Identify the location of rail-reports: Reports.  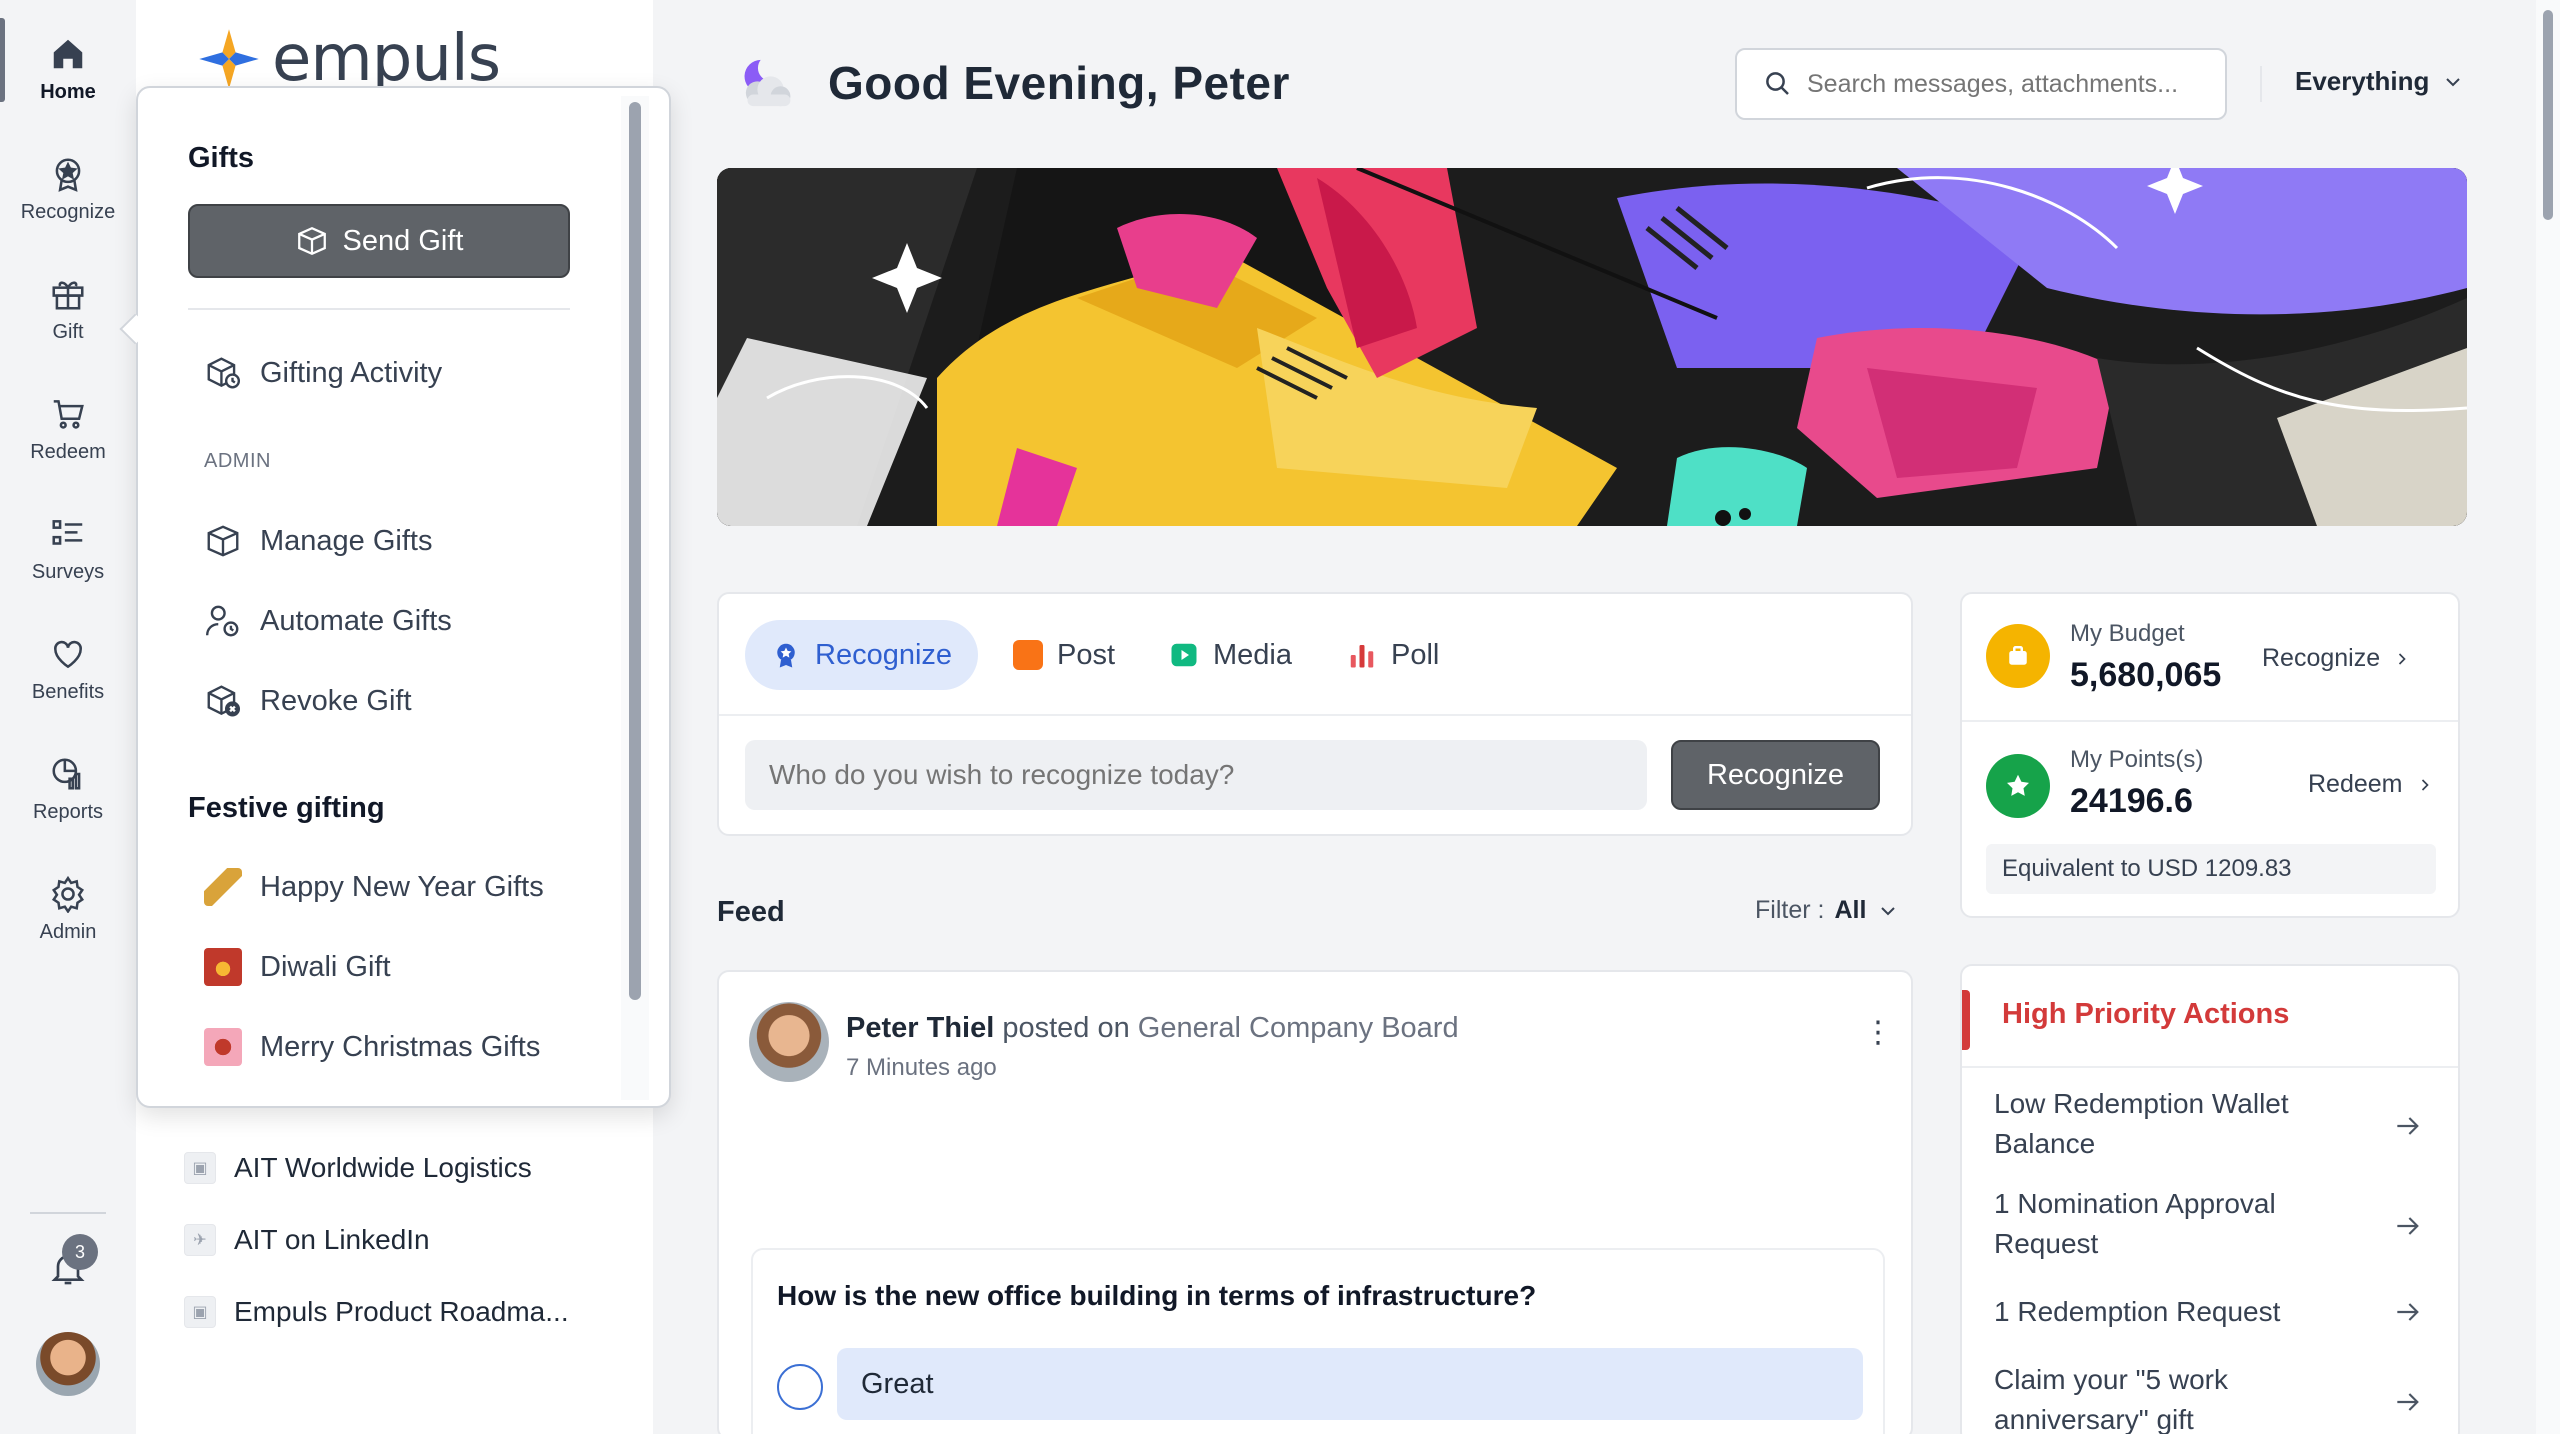
(68, 789).